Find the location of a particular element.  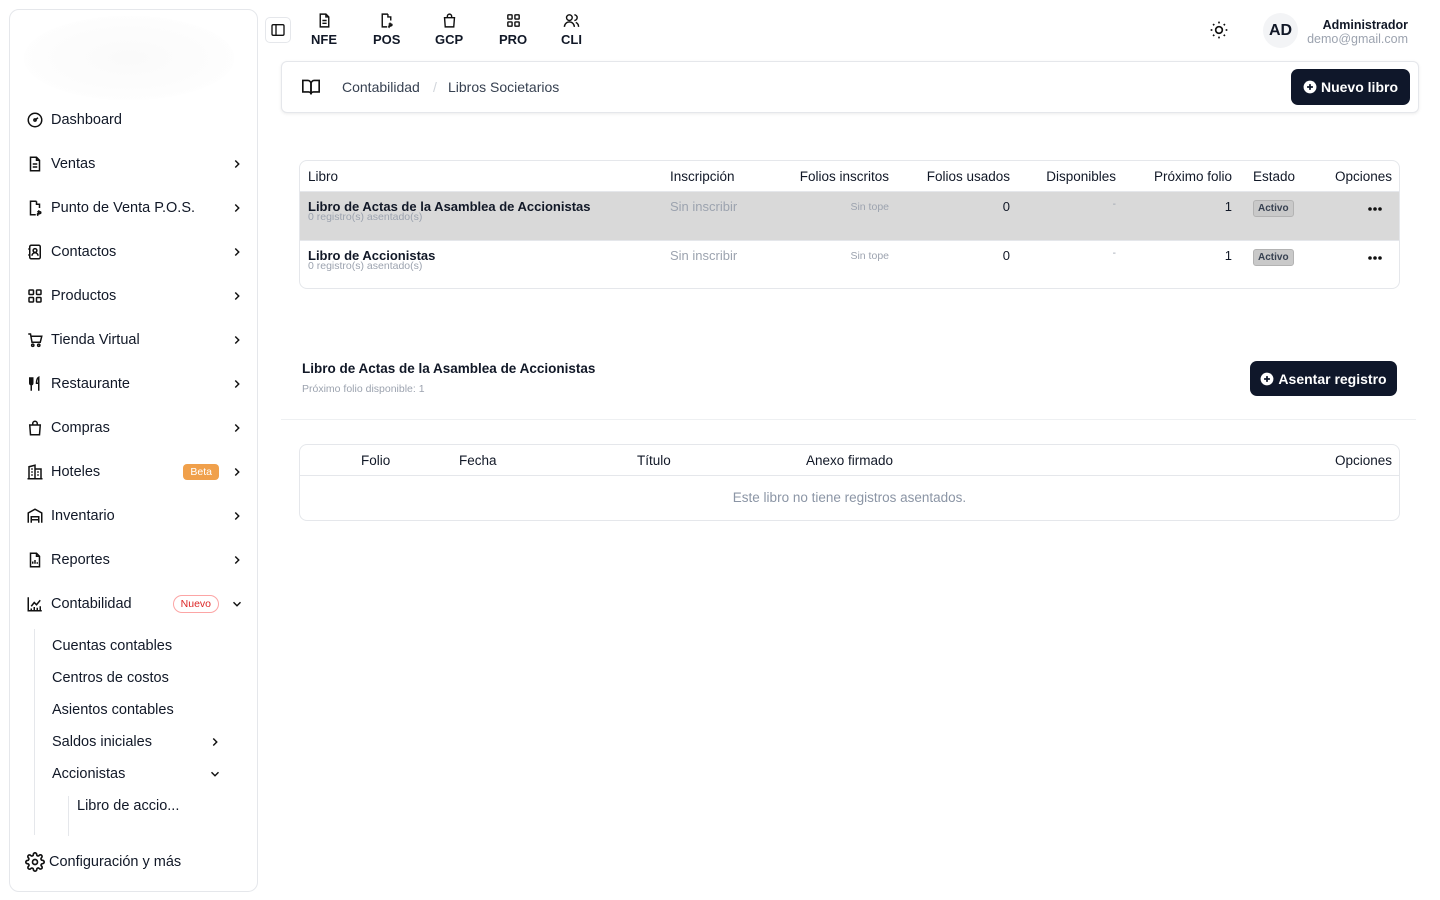

user-name: Administrador is located at coordinates (1365, 25).